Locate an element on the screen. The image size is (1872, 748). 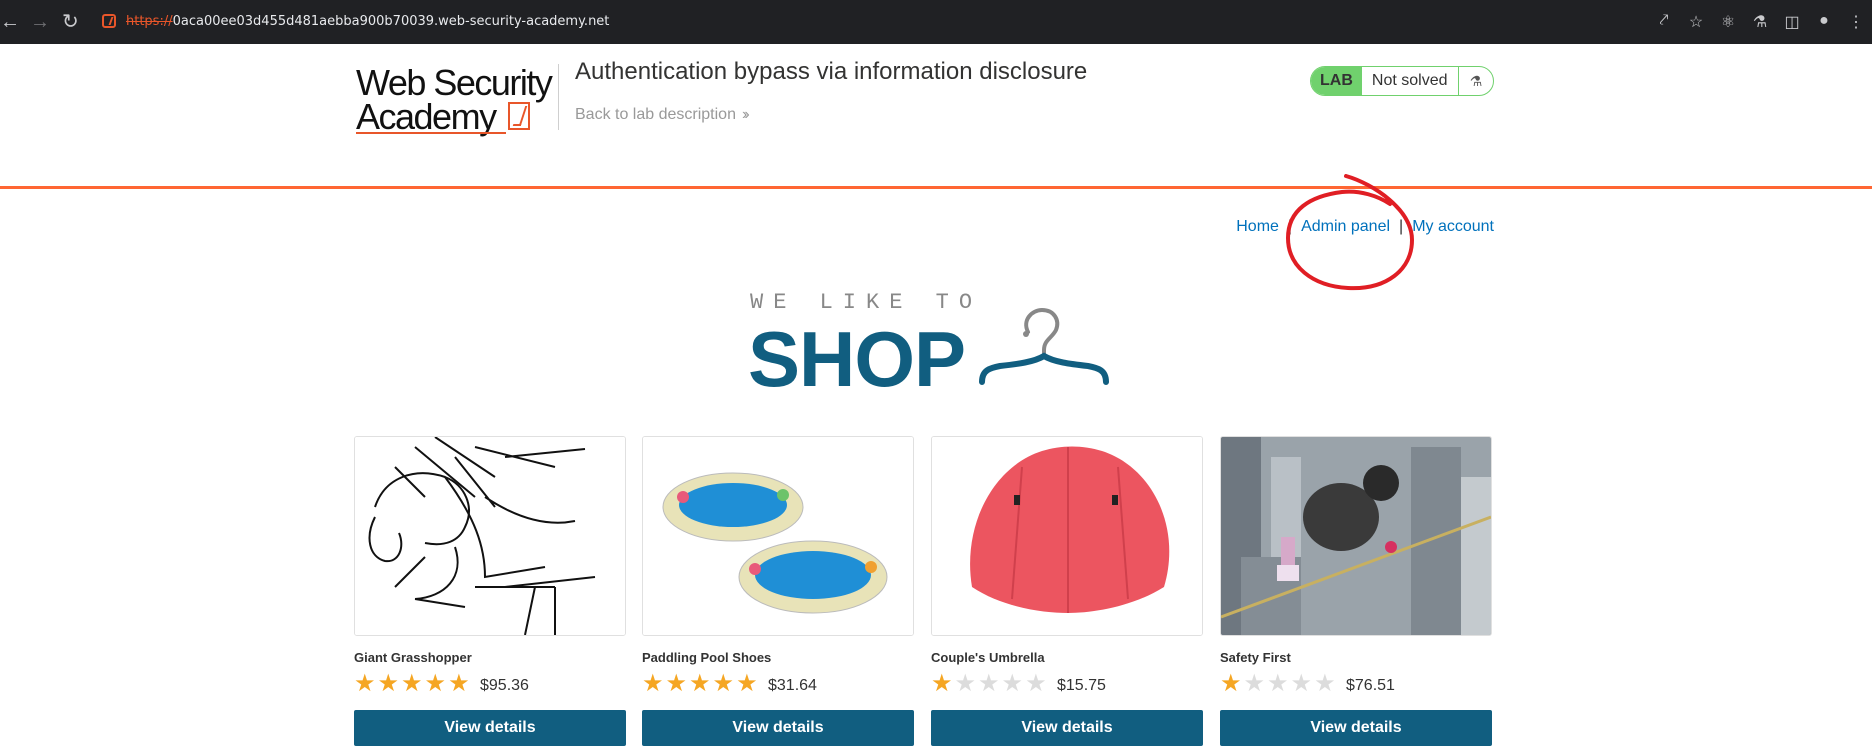
product-image-paddling-pool-shoes is located at coordinates (778, 536).